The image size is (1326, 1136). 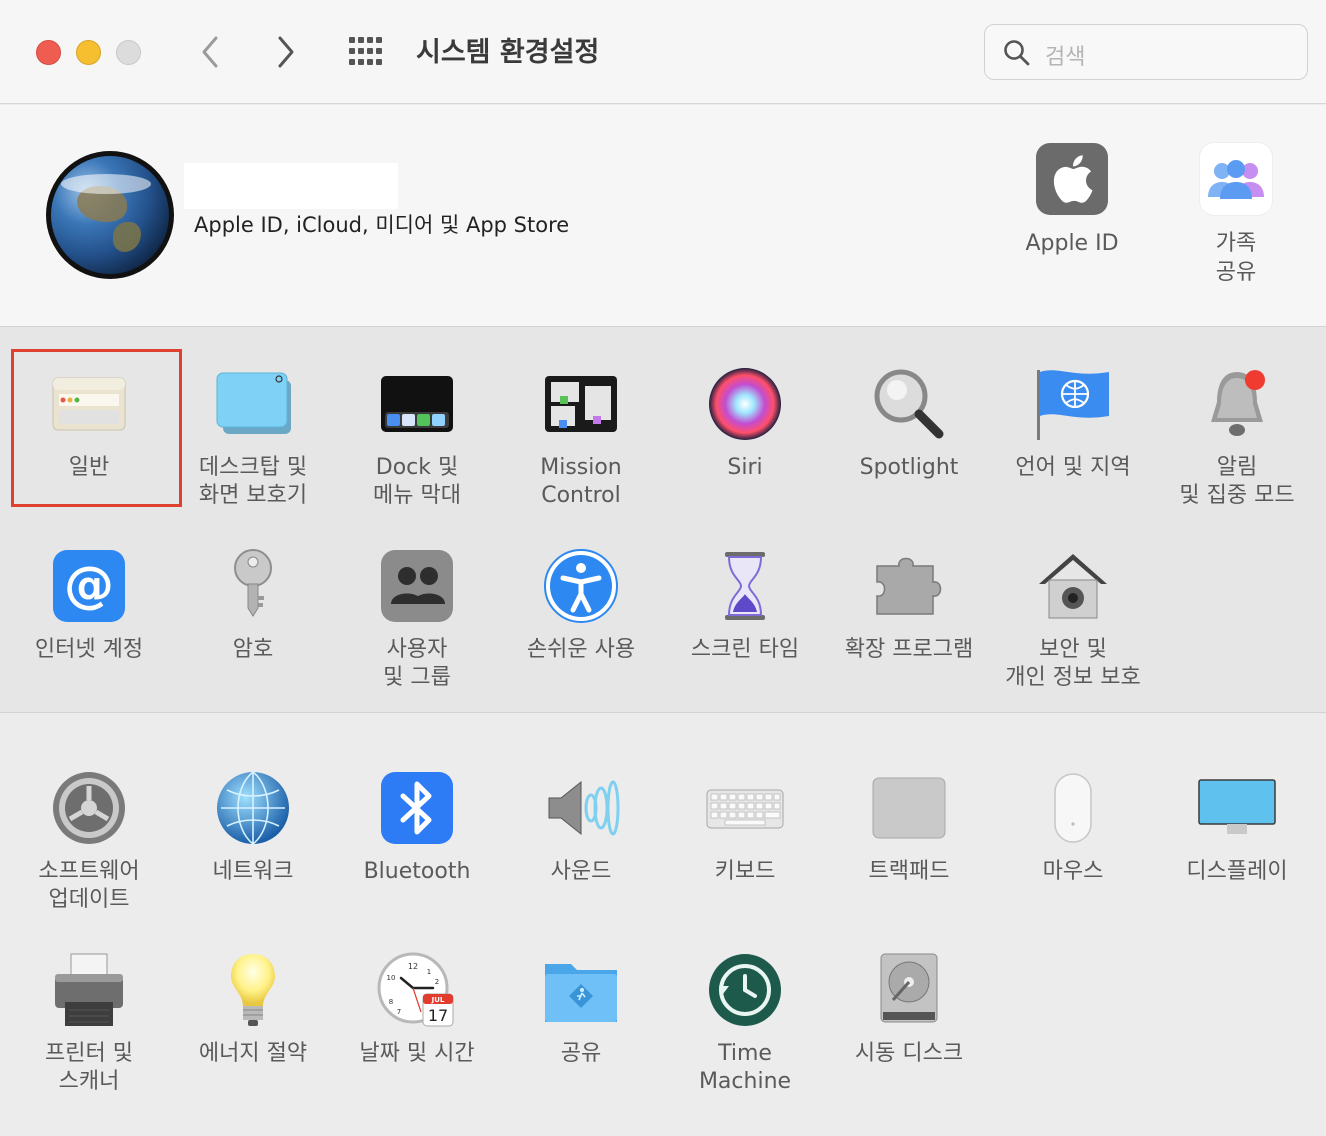 I want to click on pane-energy-saver: 에너지 절약, so click(x=253, y=1009).